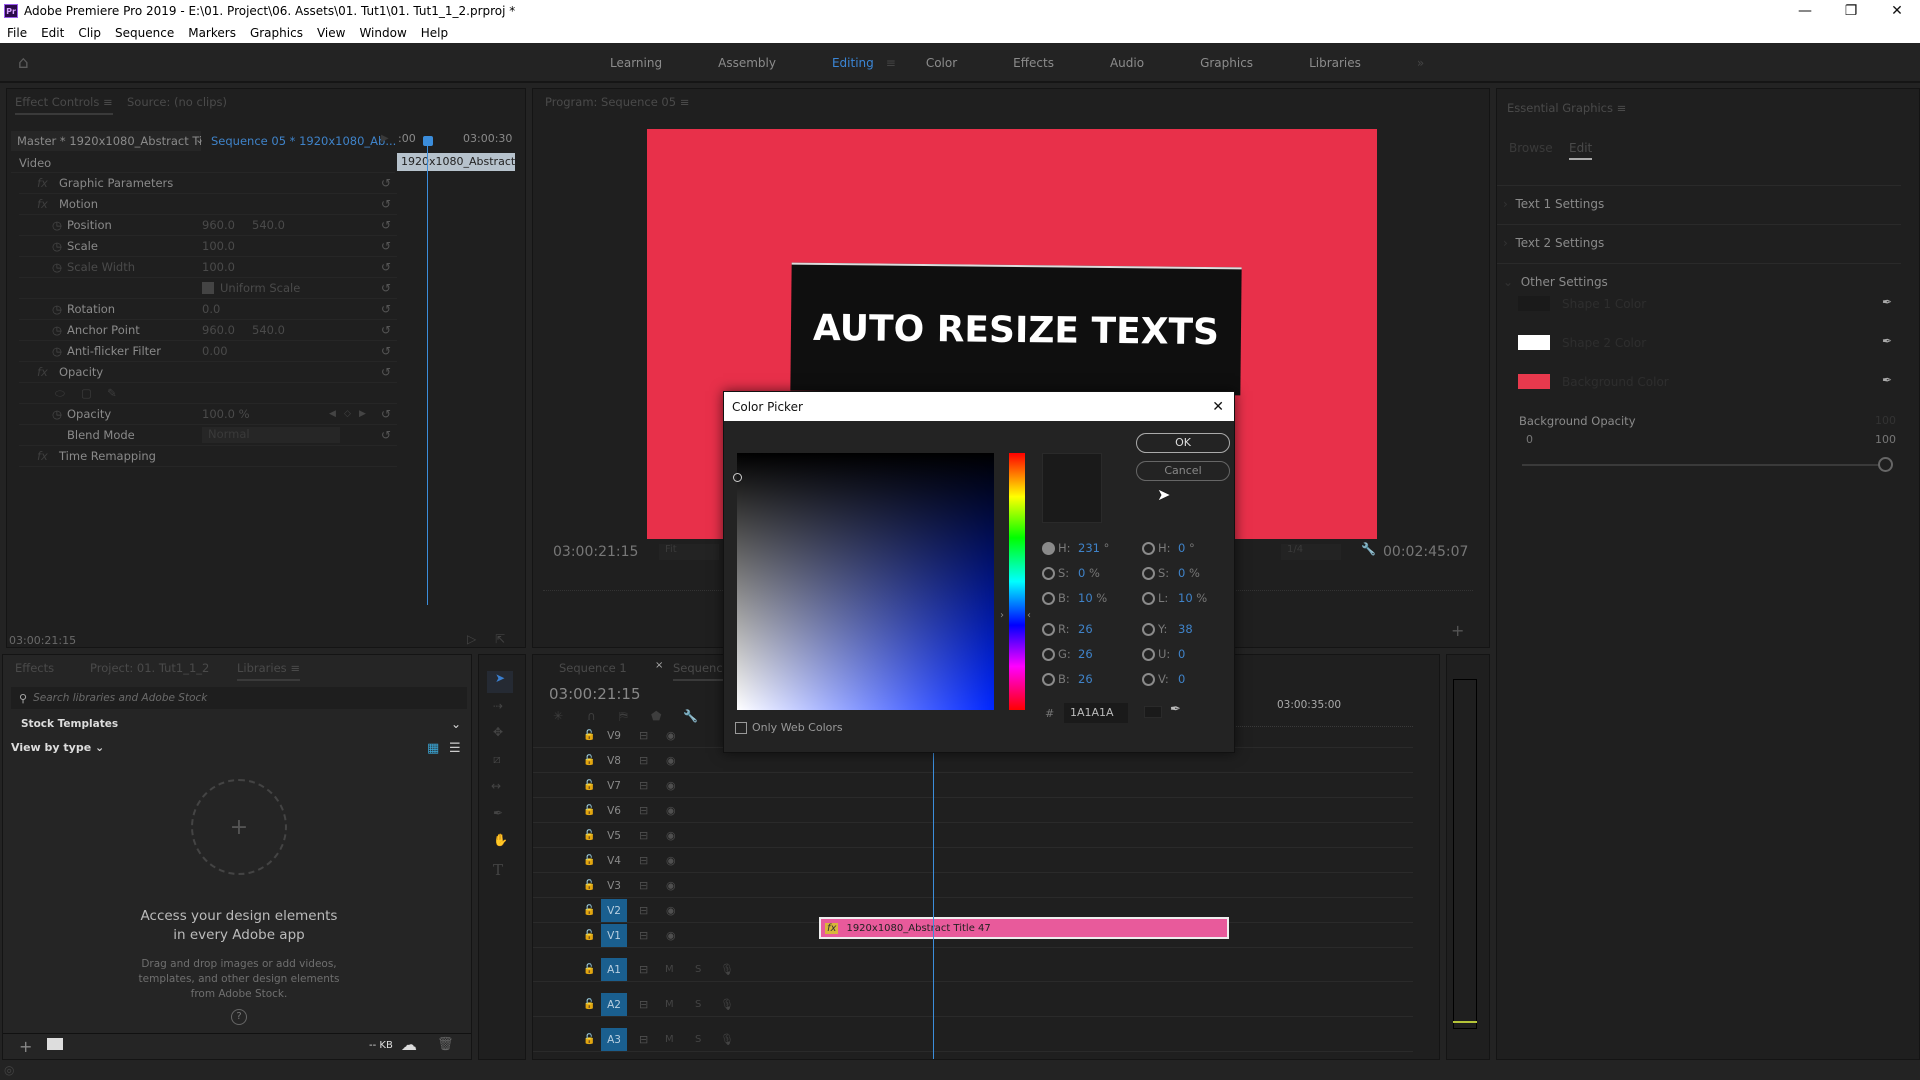 This screenshot has width=1920, height=1080. What do you see at coordinates (1017, 581) in the screenshot?
I see `hue-slider` at bounding box center [1017, 581].